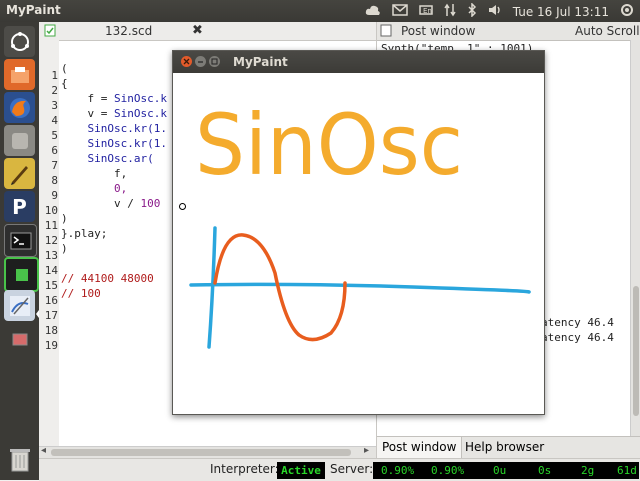  Describe the element at coordinates (607, 31) in the screenshot. I see `auto-scroll-button: Auto Scroll` at that location.